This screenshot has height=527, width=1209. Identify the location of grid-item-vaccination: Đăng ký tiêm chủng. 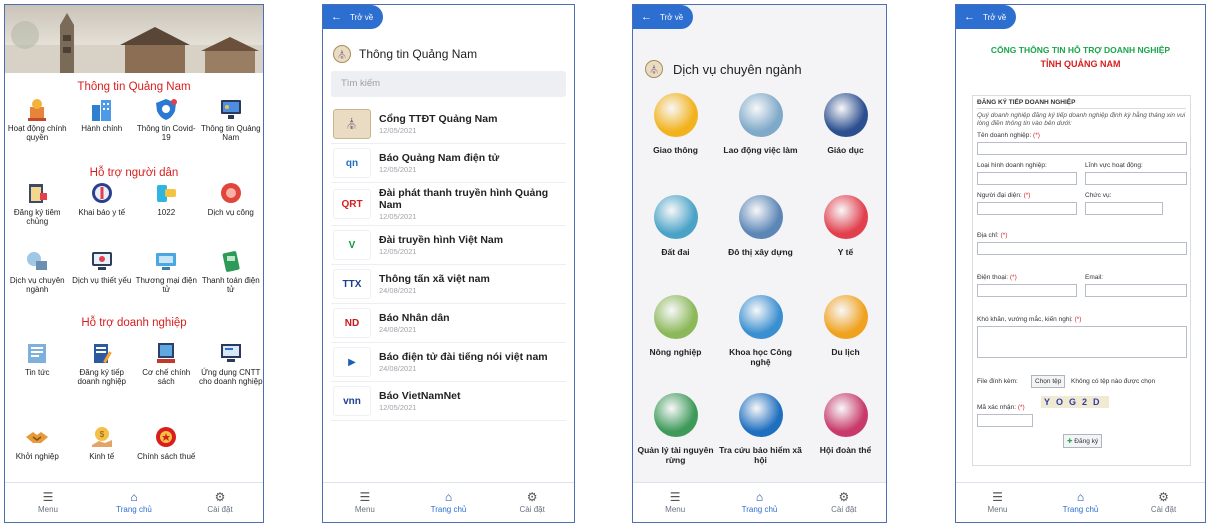
(37, 203).